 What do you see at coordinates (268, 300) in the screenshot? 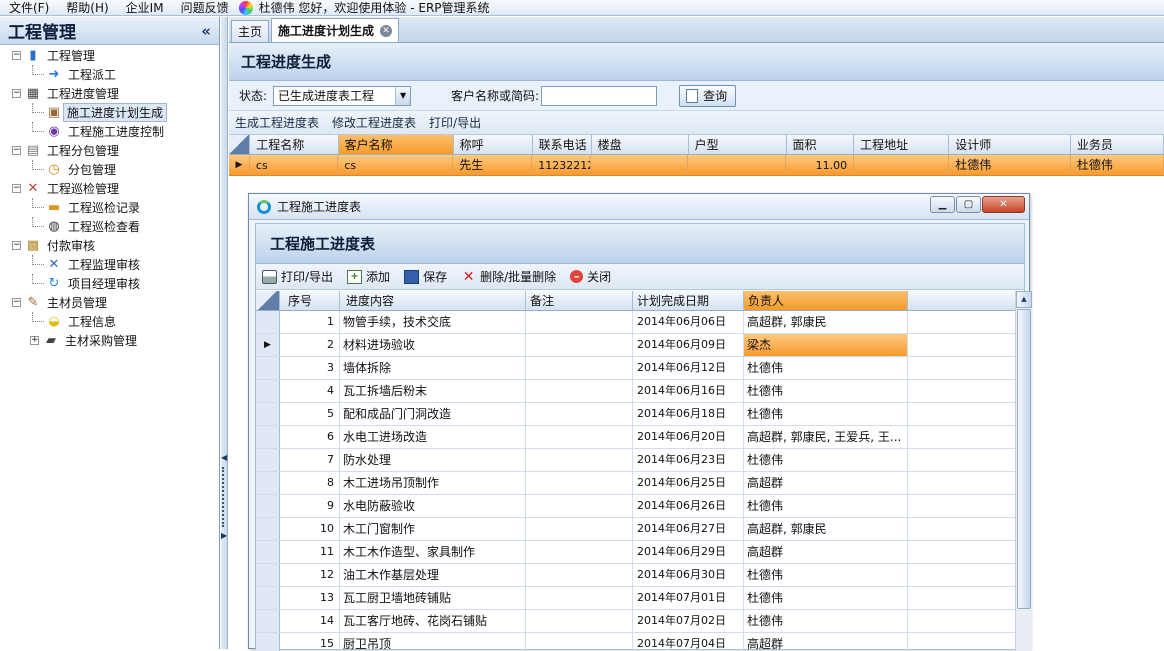
I see `select-all-corner` at bounding box center [268, 300].